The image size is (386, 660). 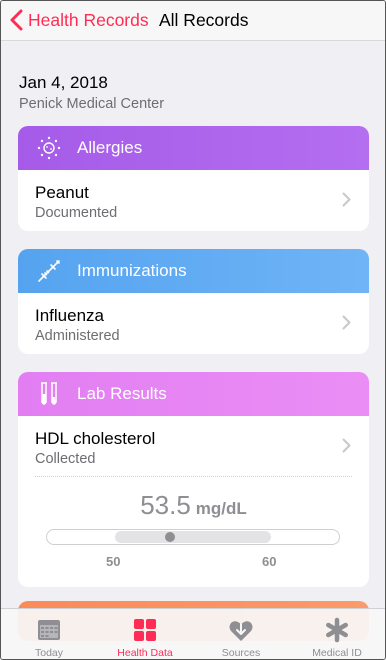 What do you see at coordinates (110, 147) in the screenshot?
I see `allergies-category-label: Allergies` at bounding box center [110, 147].